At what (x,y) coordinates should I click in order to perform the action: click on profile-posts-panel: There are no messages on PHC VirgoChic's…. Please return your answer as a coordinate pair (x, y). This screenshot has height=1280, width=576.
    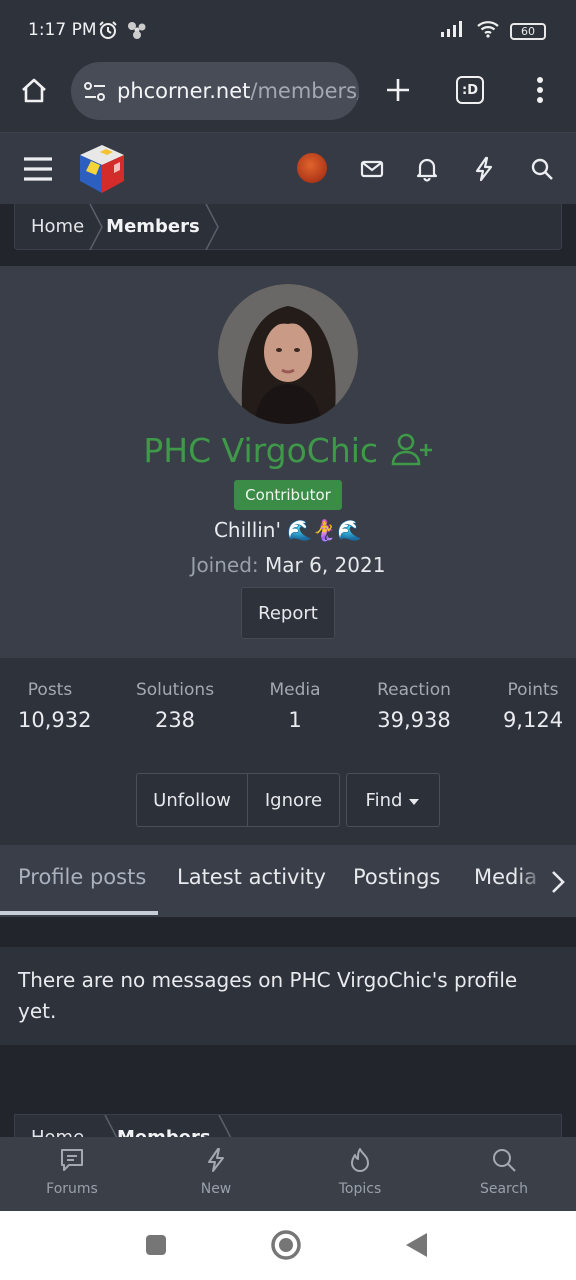
    Looking at the image, I should click on (288, 996).